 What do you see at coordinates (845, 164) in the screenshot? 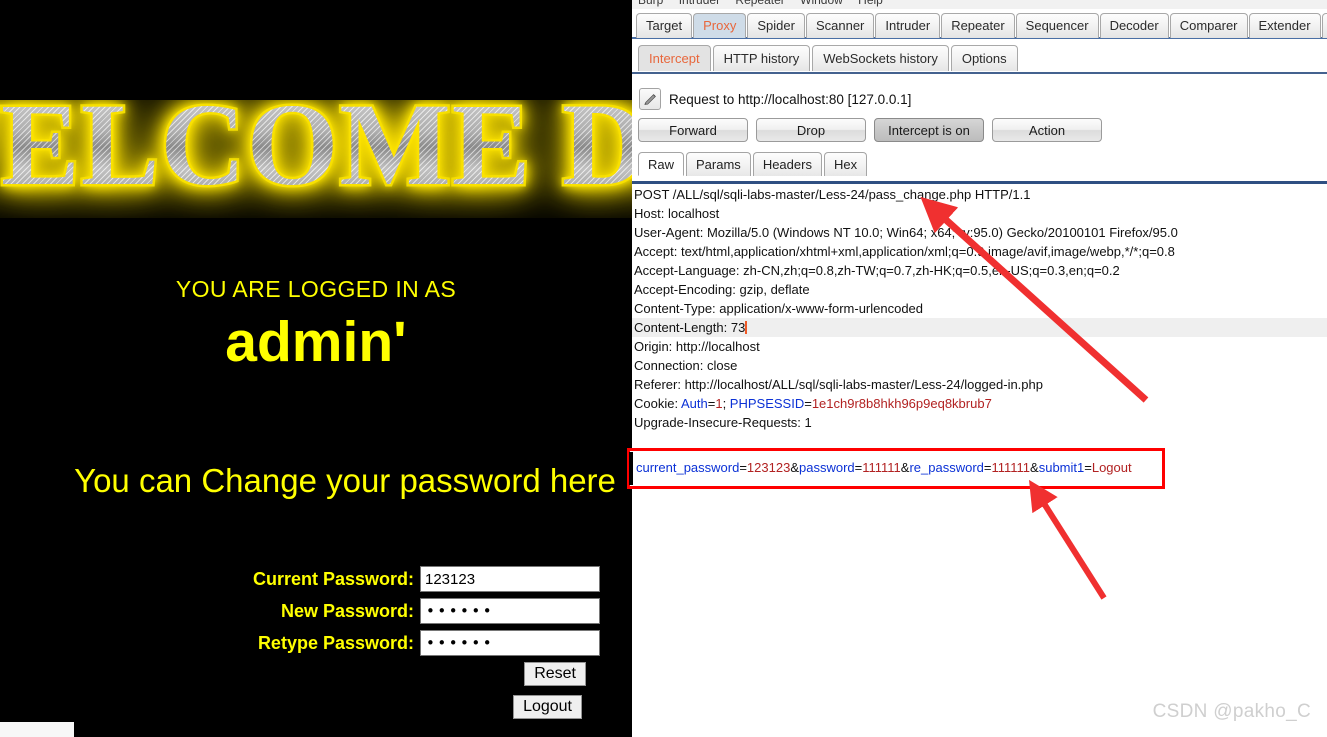
I see `msgtab-hex: Hex` at bounding box center [845, 164].